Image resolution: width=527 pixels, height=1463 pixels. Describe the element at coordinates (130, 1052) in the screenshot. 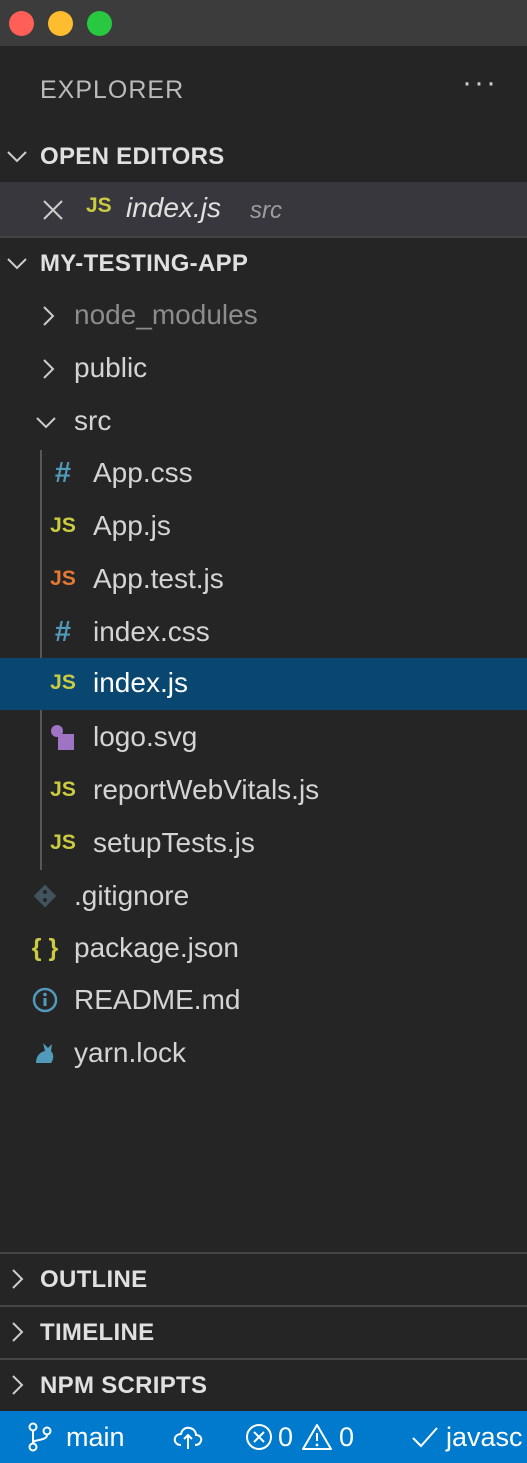

I see `tree-item-label: yarn.lock` at that location.